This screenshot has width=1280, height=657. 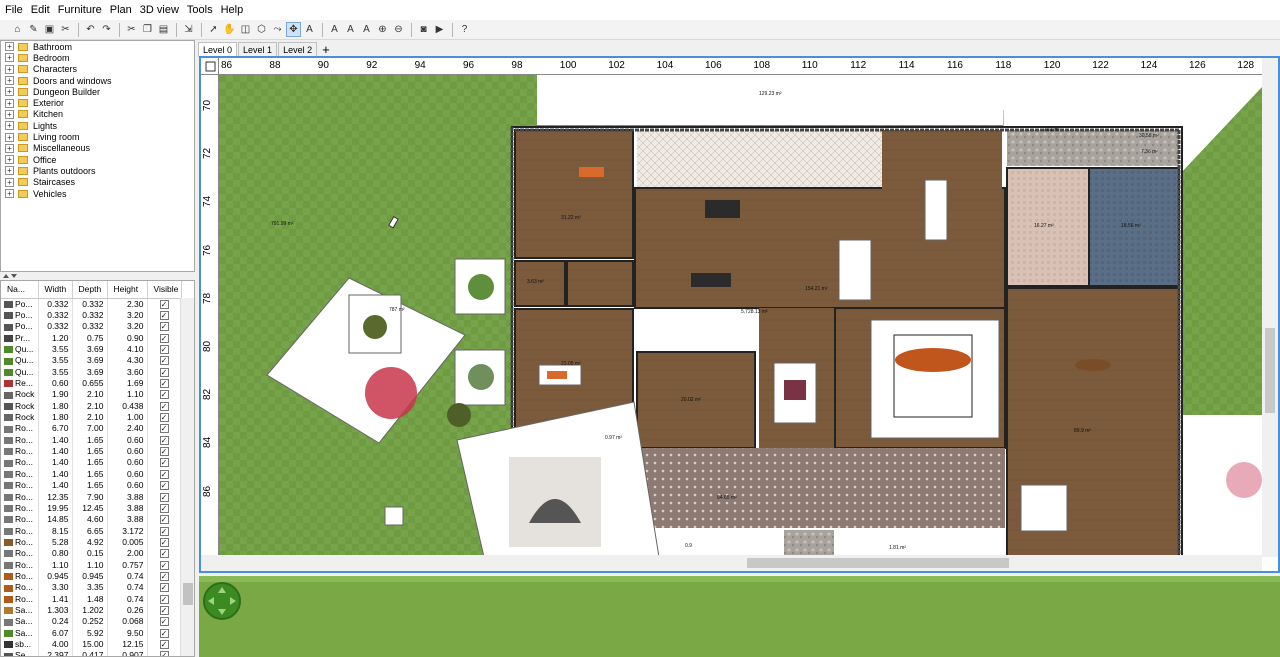 I want to click on catalog-category: + Dungeon Builder, so click(x=97, y=91).